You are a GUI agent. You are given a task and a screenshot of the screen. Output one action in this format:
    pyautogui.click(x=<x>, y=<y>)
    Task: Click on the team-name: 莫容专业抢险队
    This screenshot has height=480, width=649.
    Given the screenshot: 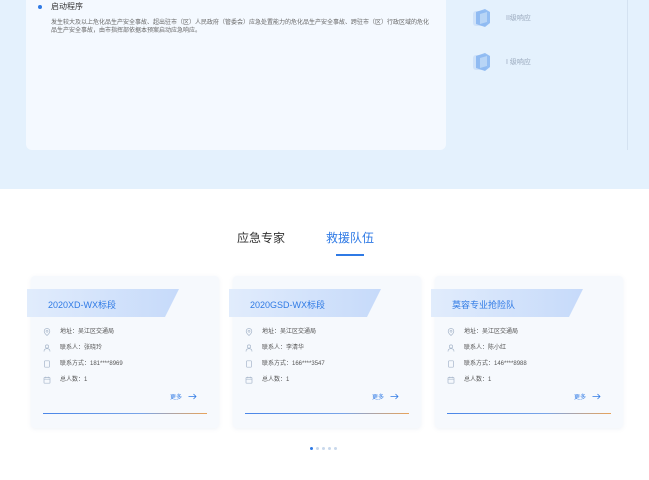 What is the action you would take?
    pyautogui.click(x=484, y=305)
    